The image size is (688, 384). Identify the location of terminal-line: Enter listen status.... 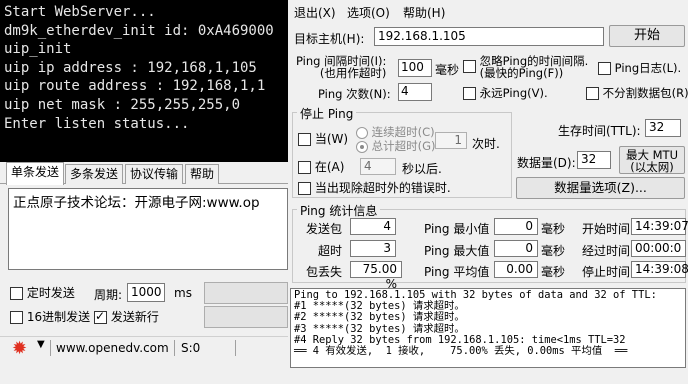
(97, 123).